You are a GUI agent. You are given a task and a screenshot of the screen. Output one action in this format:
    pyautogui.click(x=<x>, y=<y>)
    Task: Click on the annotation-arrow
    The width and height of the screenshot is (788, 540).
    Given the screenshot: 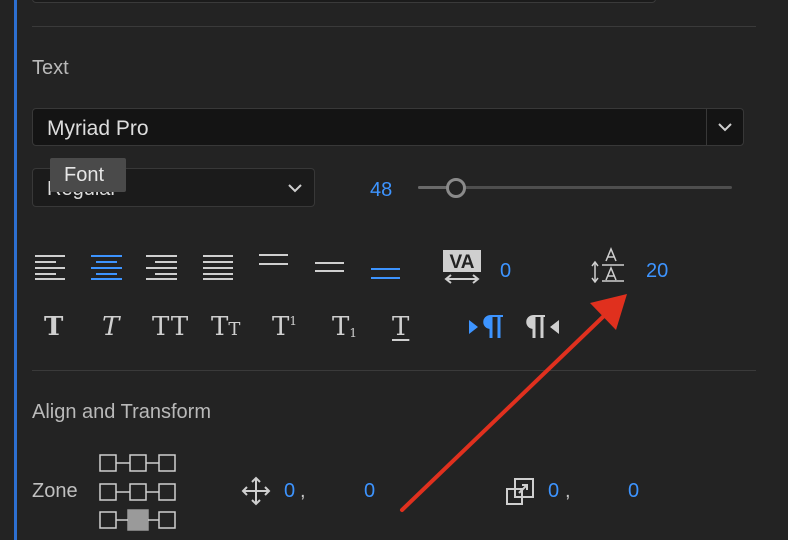 What is the action you would take?
    pyautogui.click(x=513, y=403)
    